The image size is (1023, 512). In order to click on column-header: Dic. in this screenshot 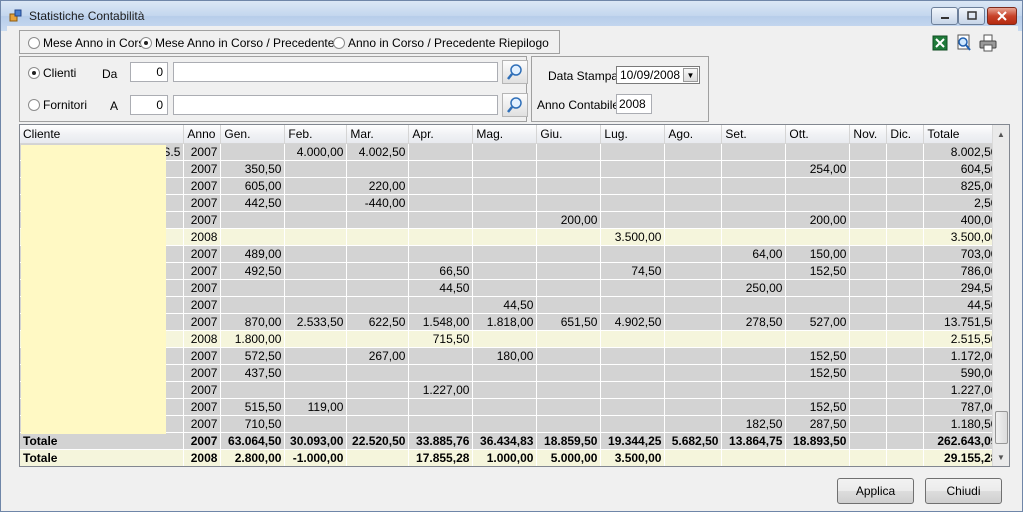, I will do `click(905, 134)`.